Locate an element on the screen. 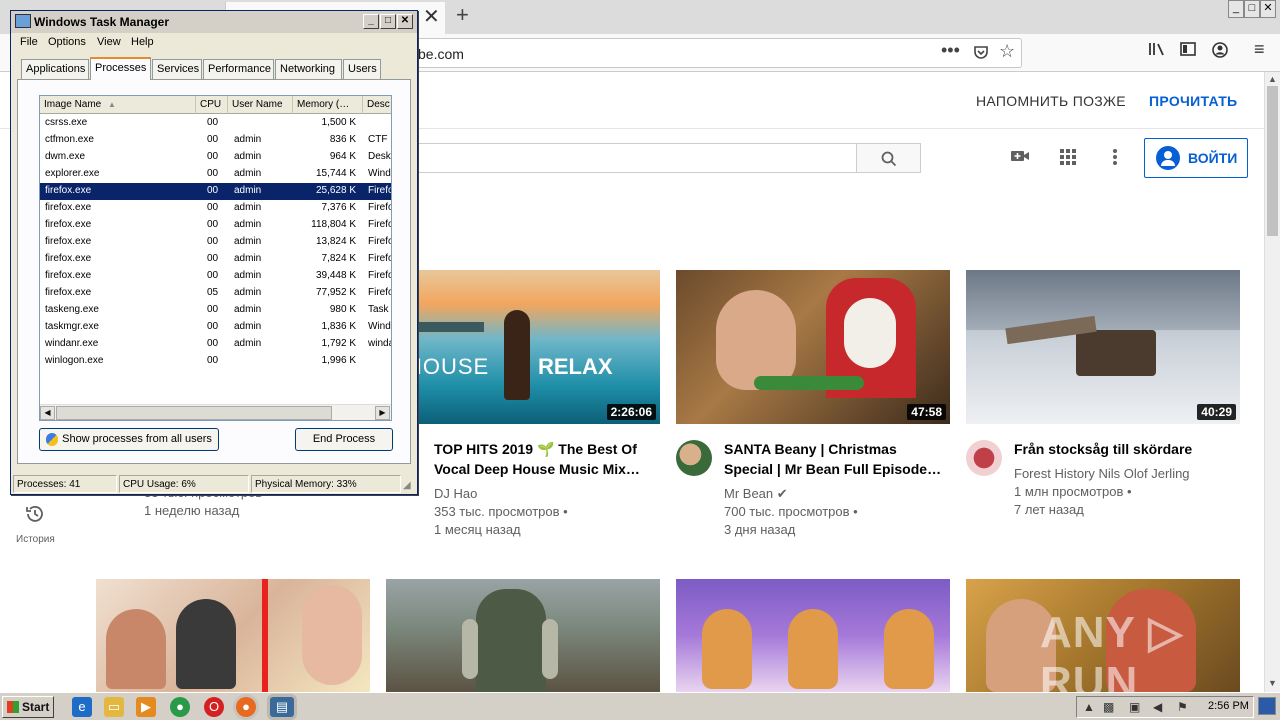  show-desktop-button is located at coordinates (1267, 706).